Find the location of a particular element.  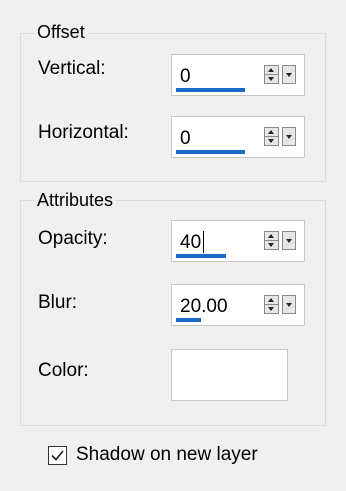

color-label: Color: is located at coordinates (63, 370).